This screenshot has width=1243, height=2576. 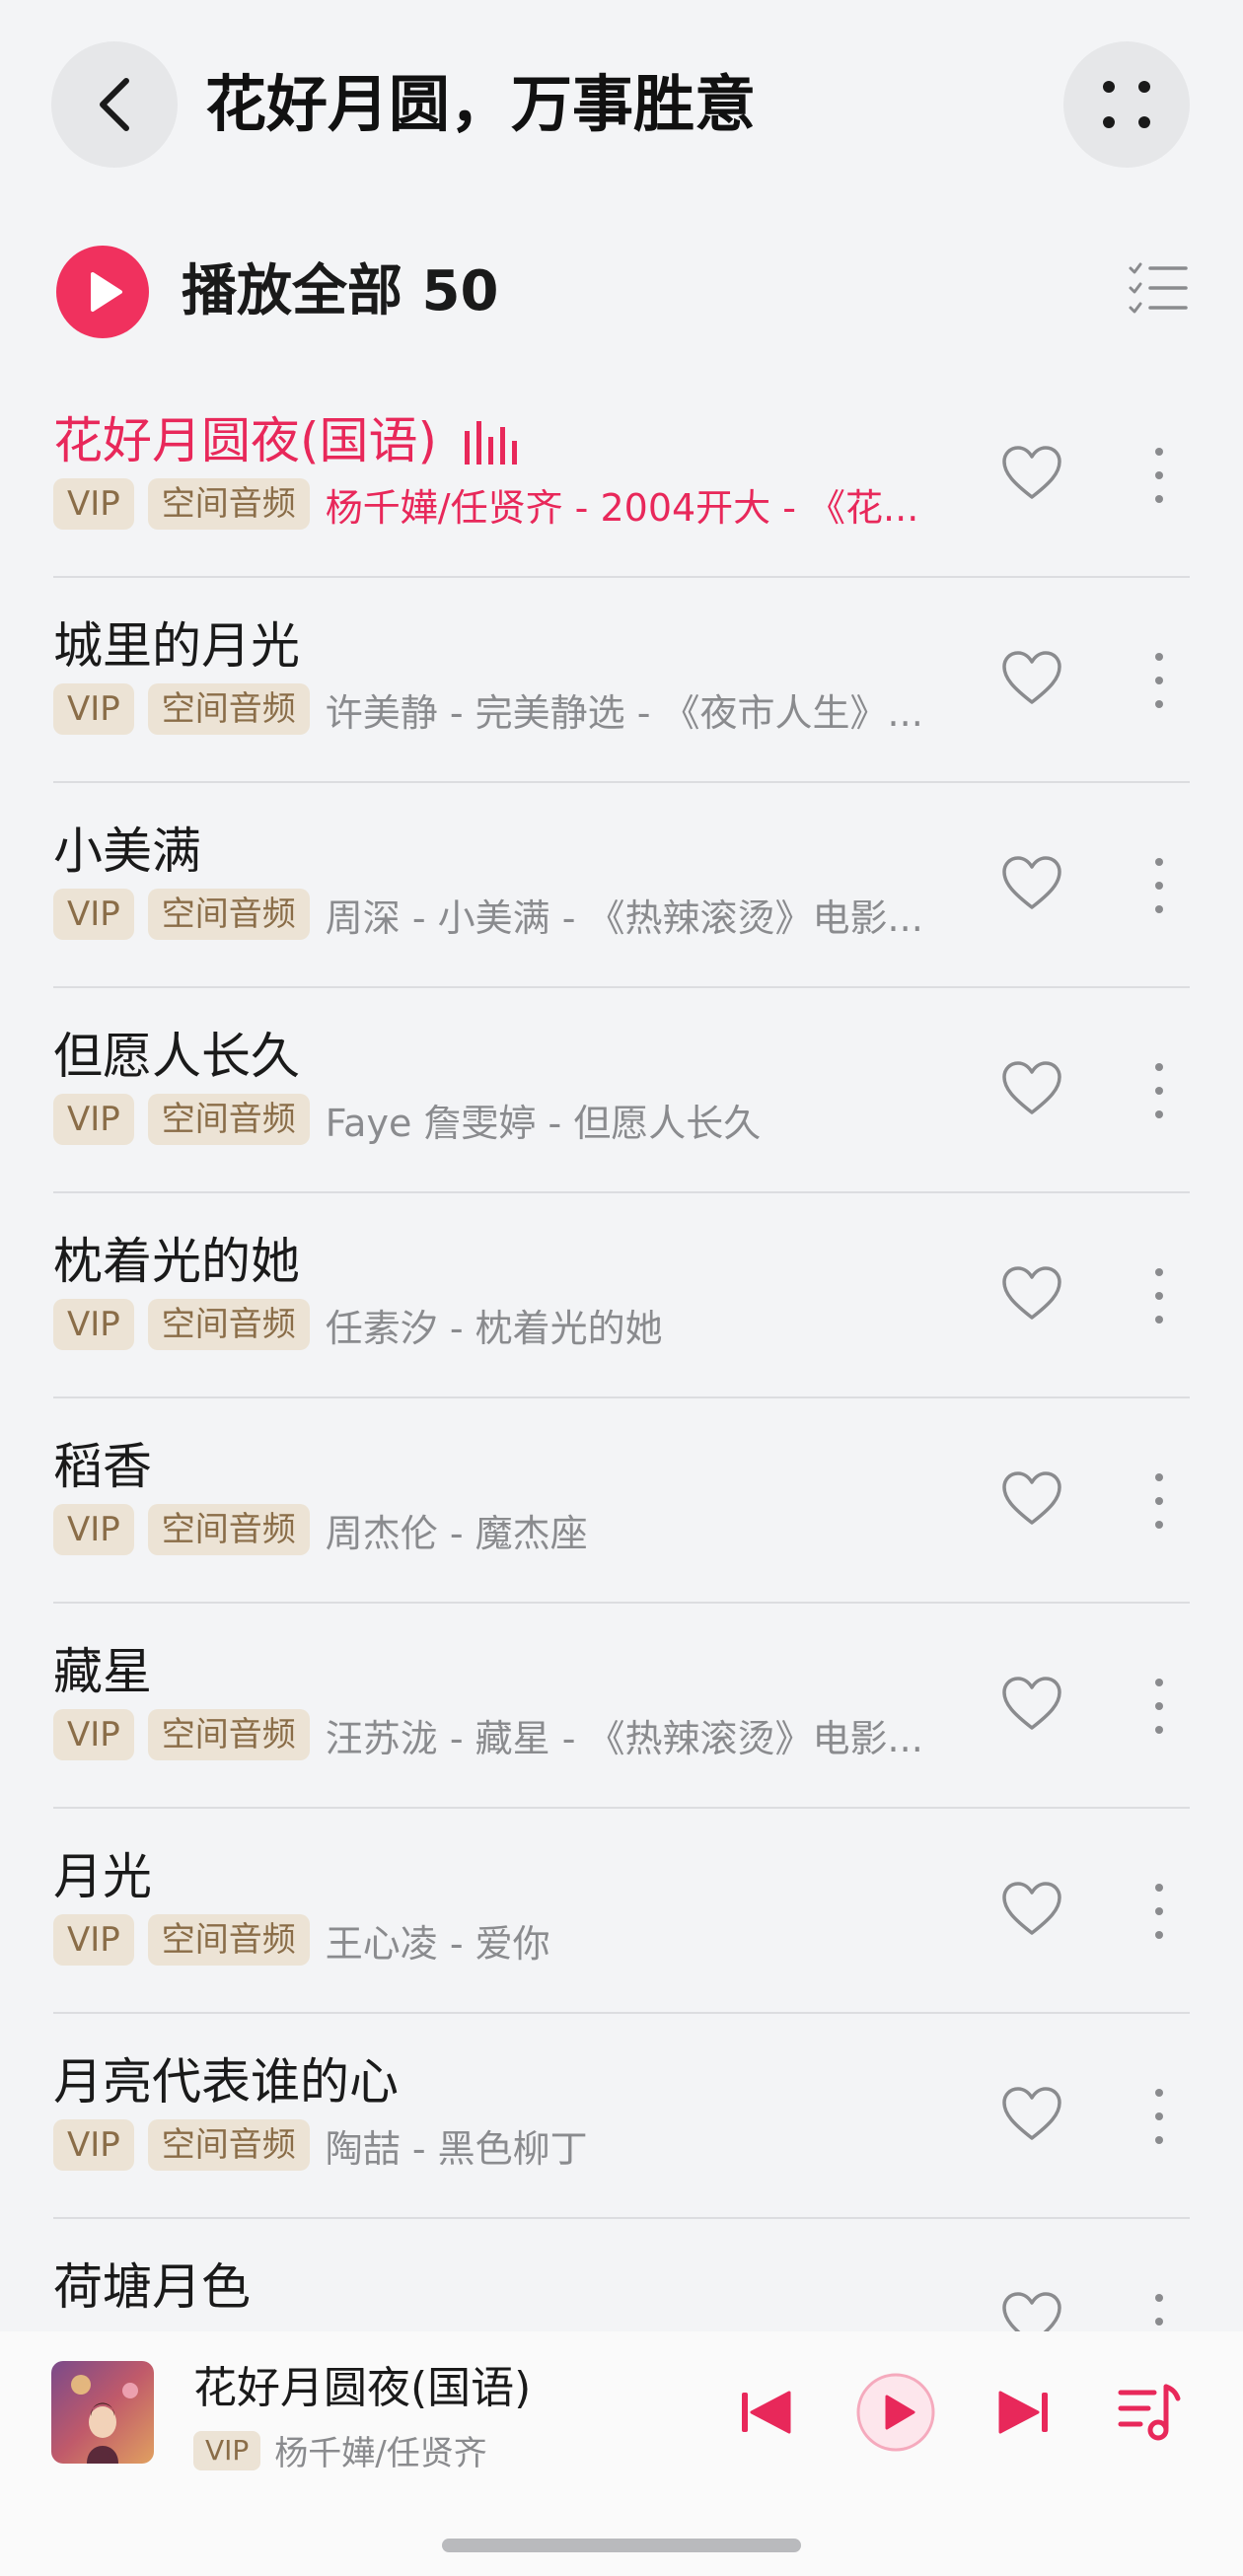 What do you see at coordinates (176, 1261) in the screenshot?
I see `song-title: 枕着光的她` at bounding box center [176, 1261].